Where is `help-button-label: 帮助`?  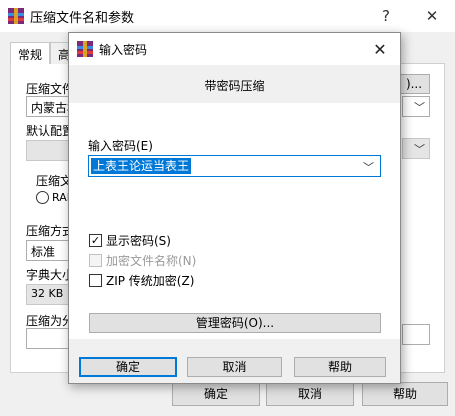 help-button-label: 帮助 is located at coordinates (339, 367).